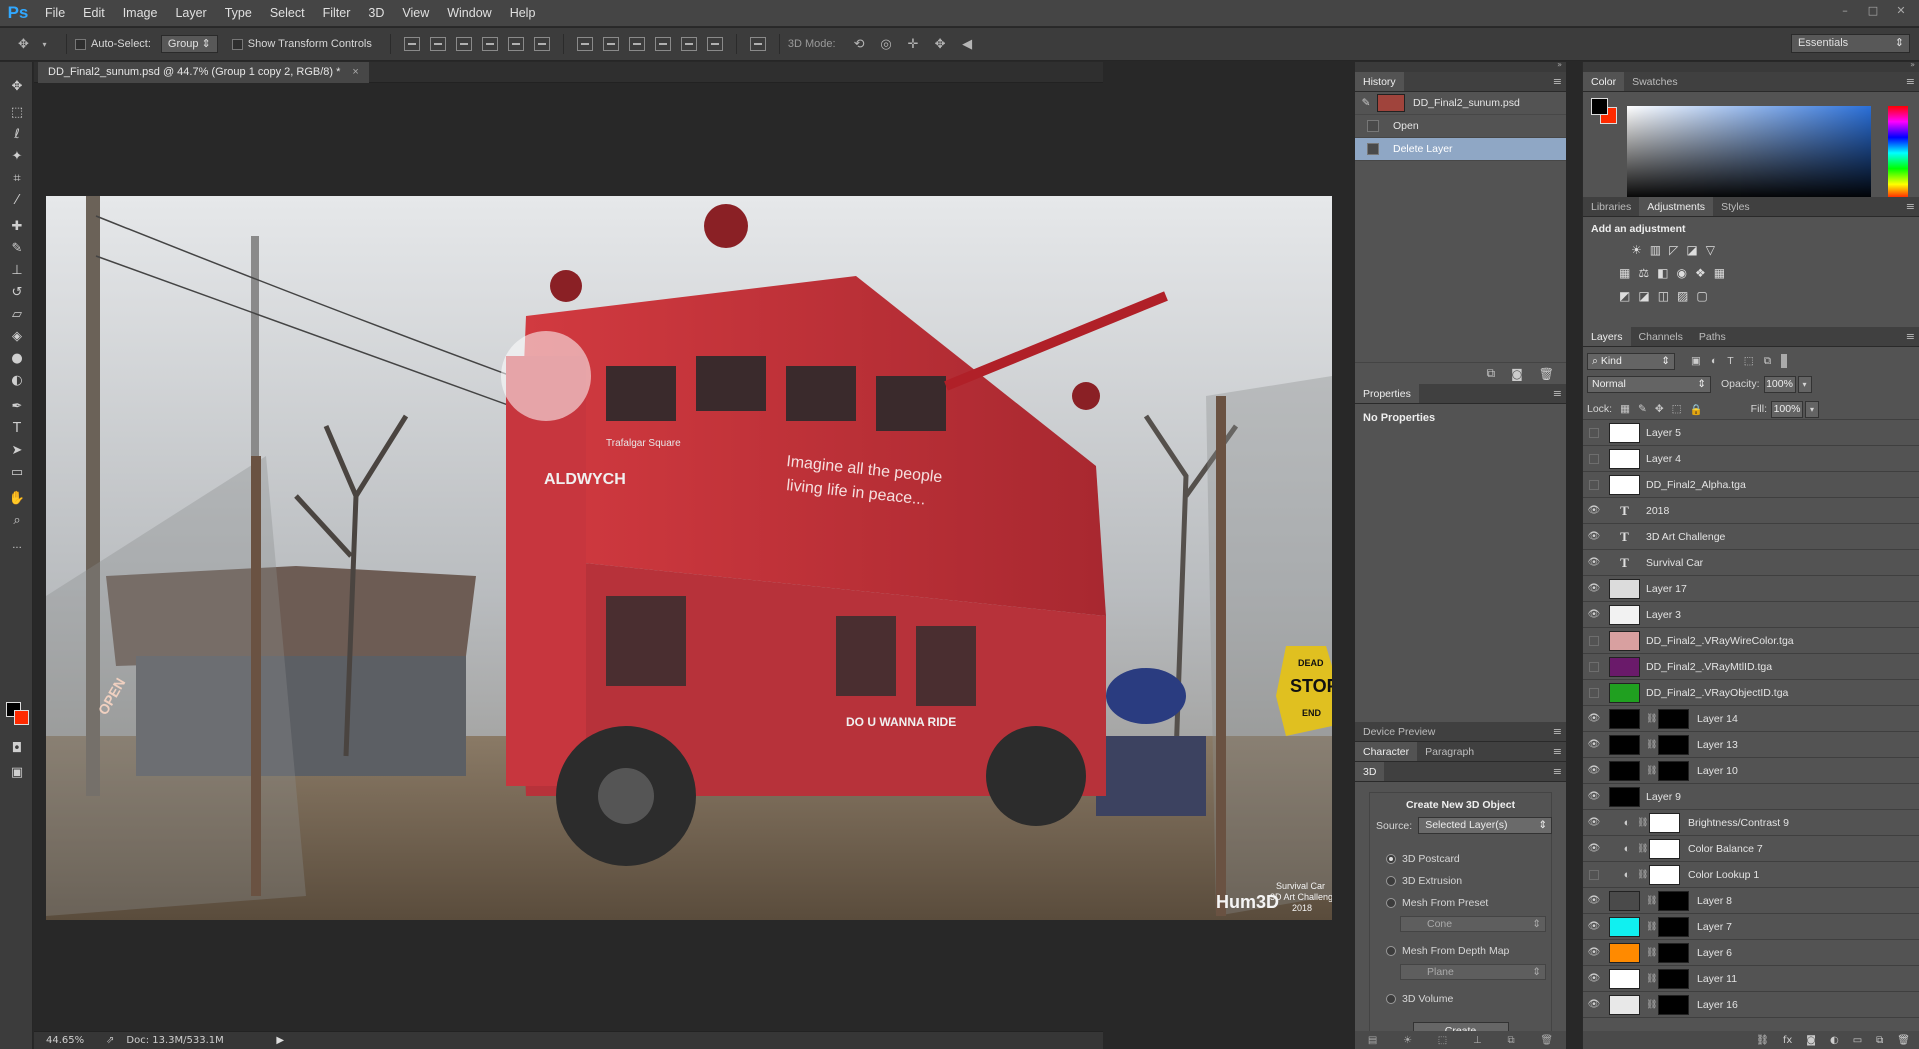 The width and height of the screenshot is (1919, 1049). What do you see at coordinates (757, 44) in the screenshot?
I see `auto-align-icon` at bounding box center [757, 44].